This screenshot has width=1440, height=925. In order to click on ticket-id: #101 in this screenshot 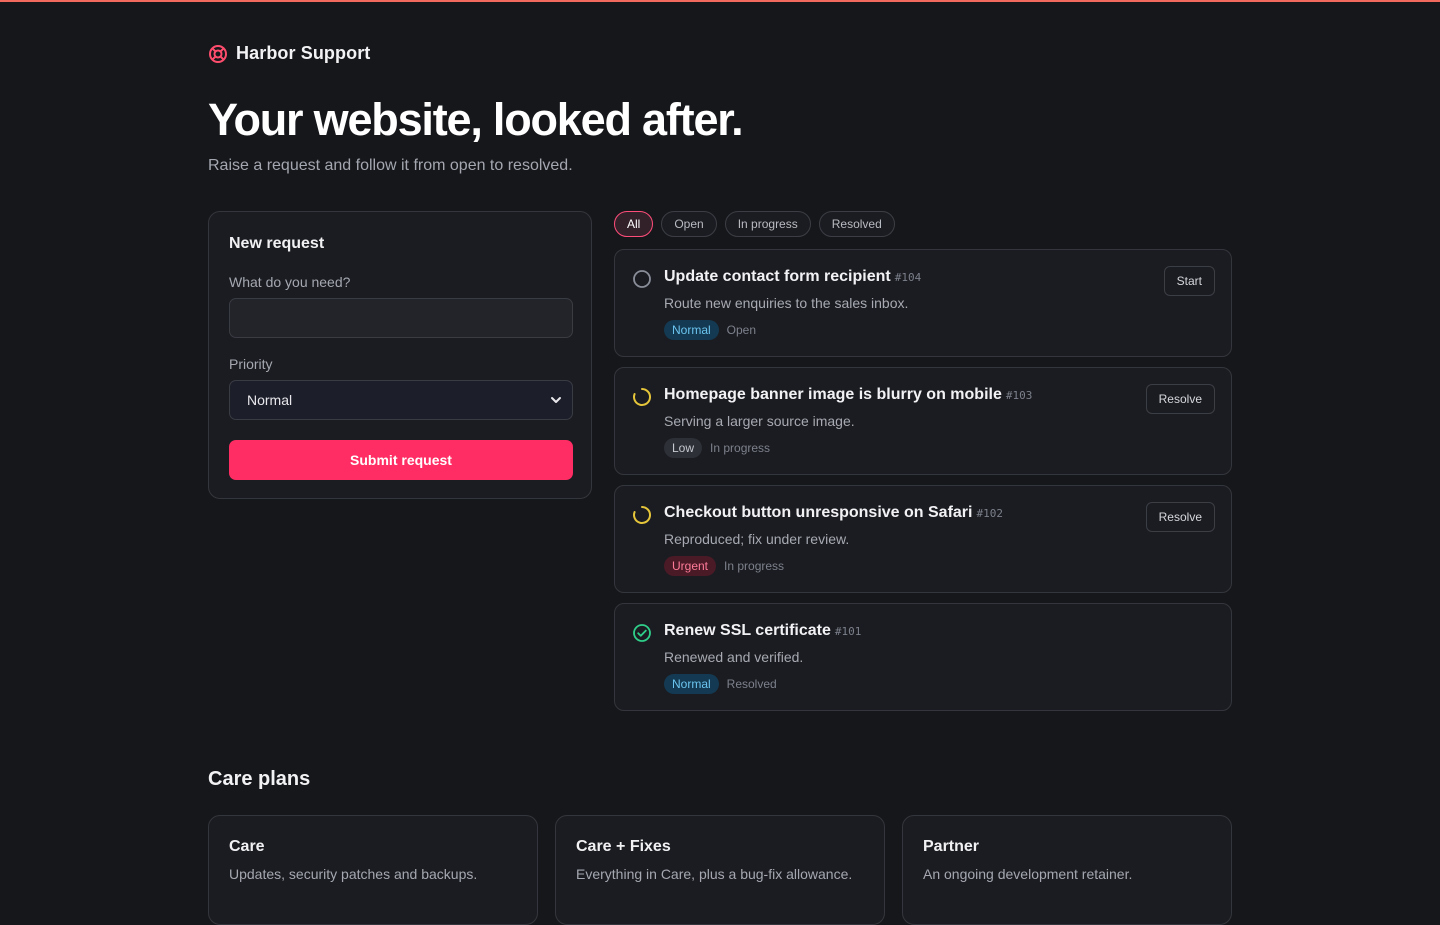, I will do `click(848, 631)`.